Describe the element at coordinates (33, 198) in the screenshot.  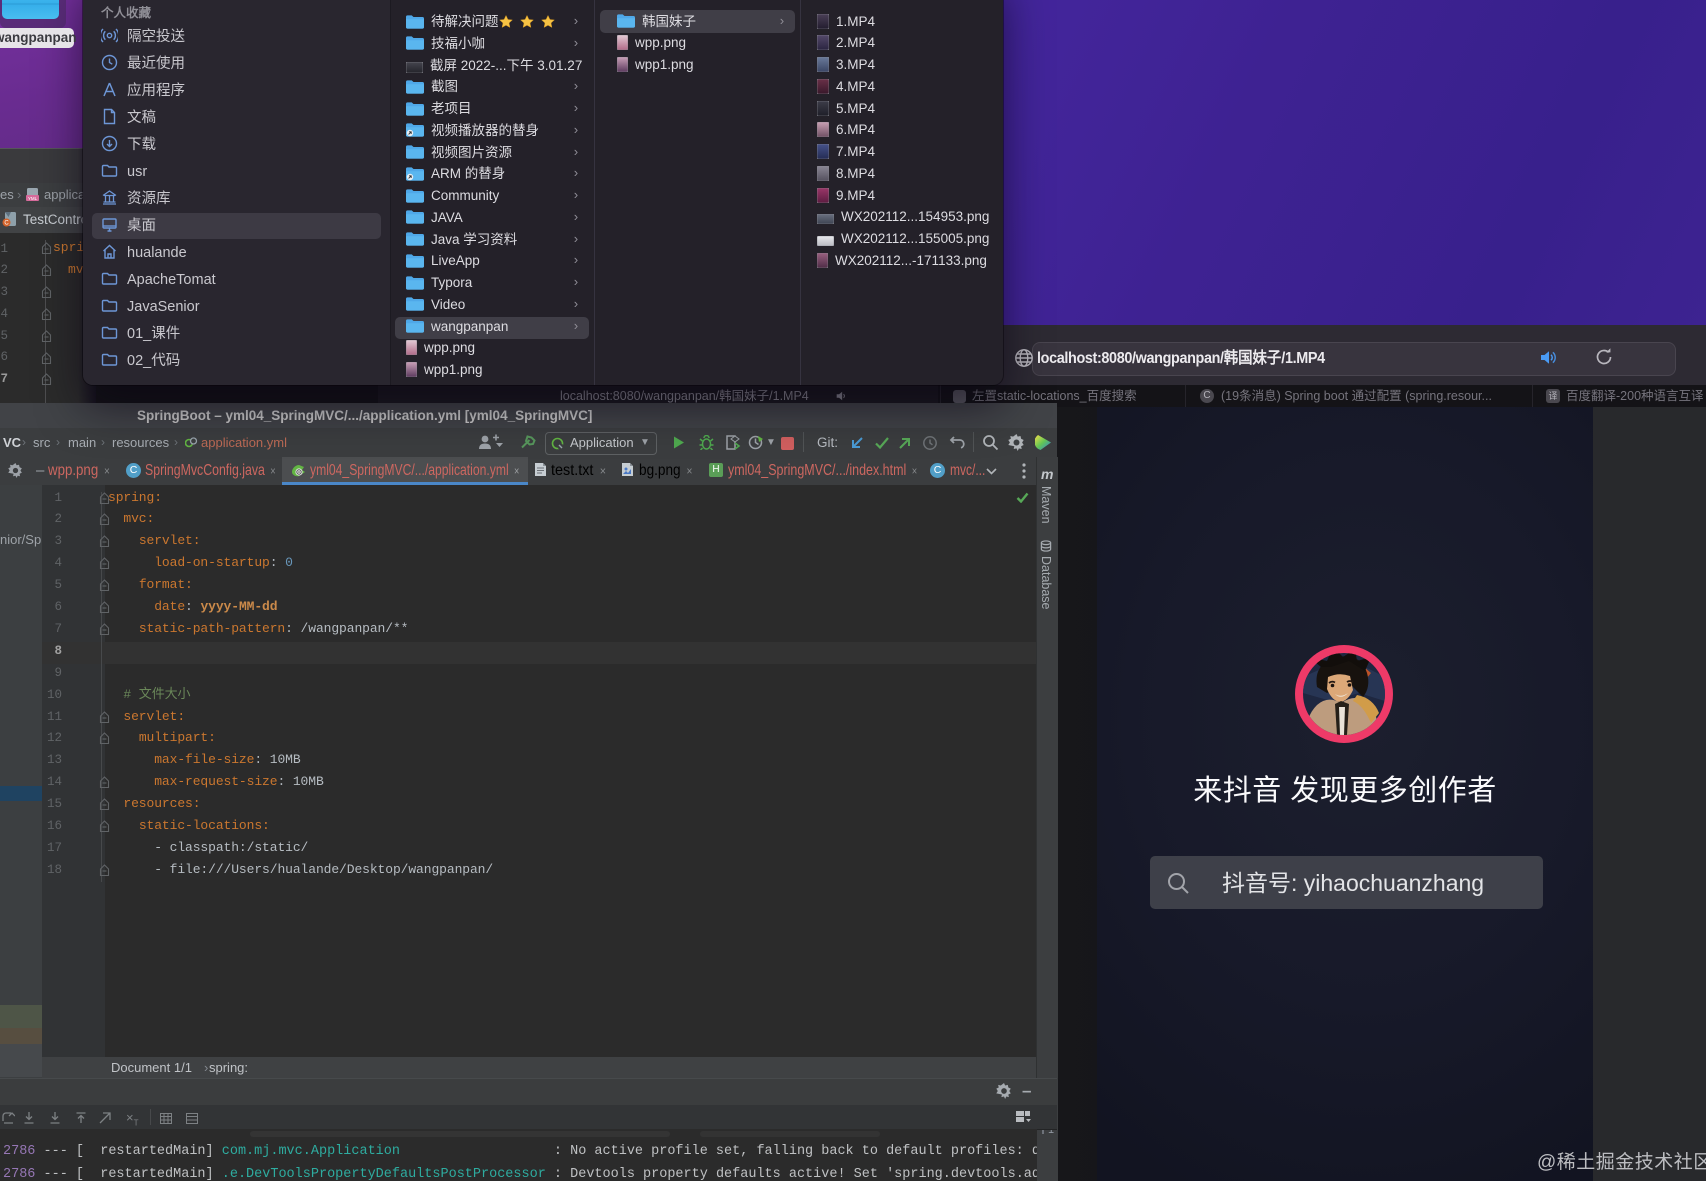
I see `svg-text: YML` at that location.